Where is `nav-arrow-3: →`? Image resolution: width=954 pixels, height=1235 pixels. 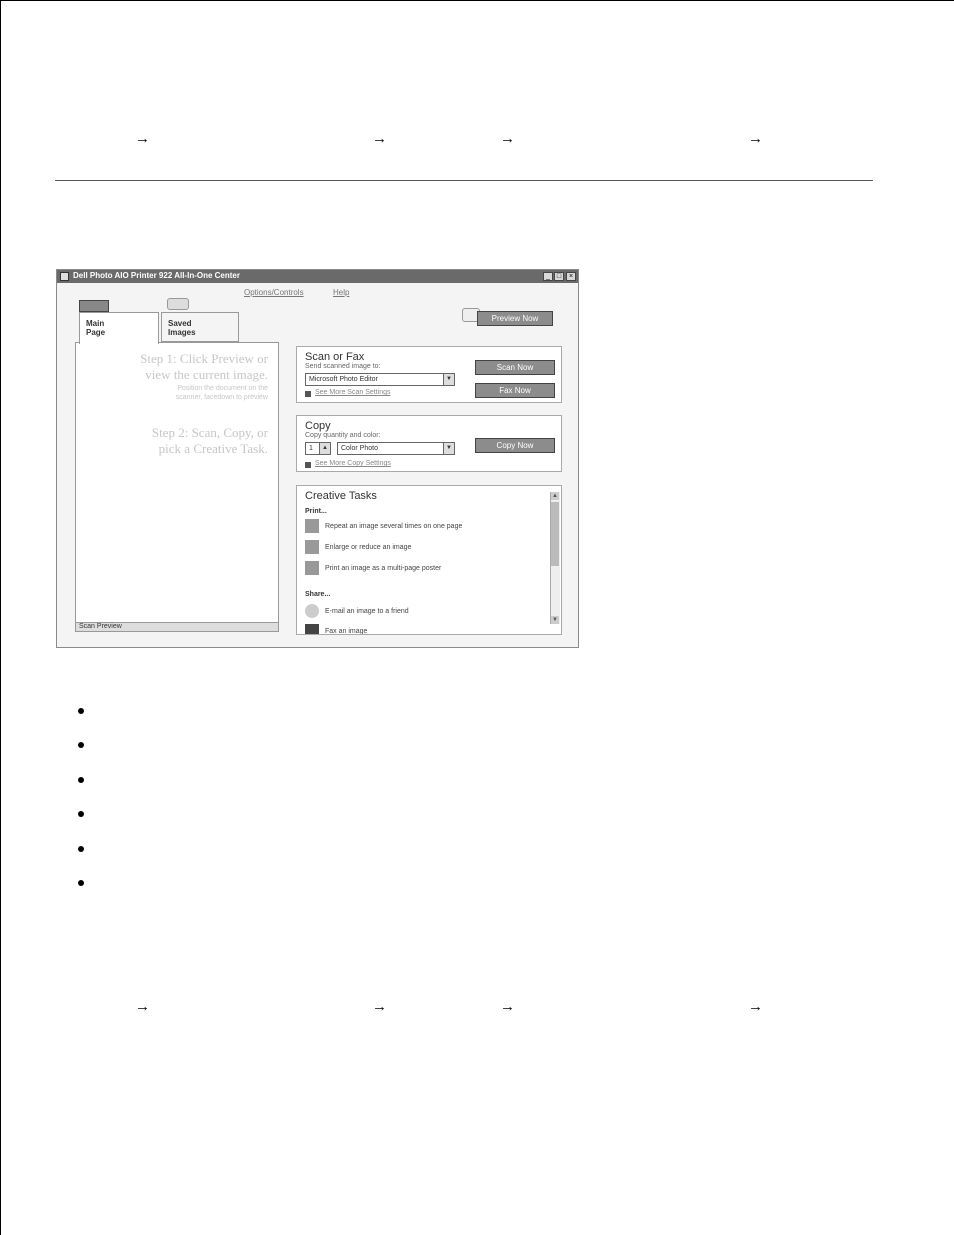 nav-arrow-3: → is located at coordinates (507, 138).